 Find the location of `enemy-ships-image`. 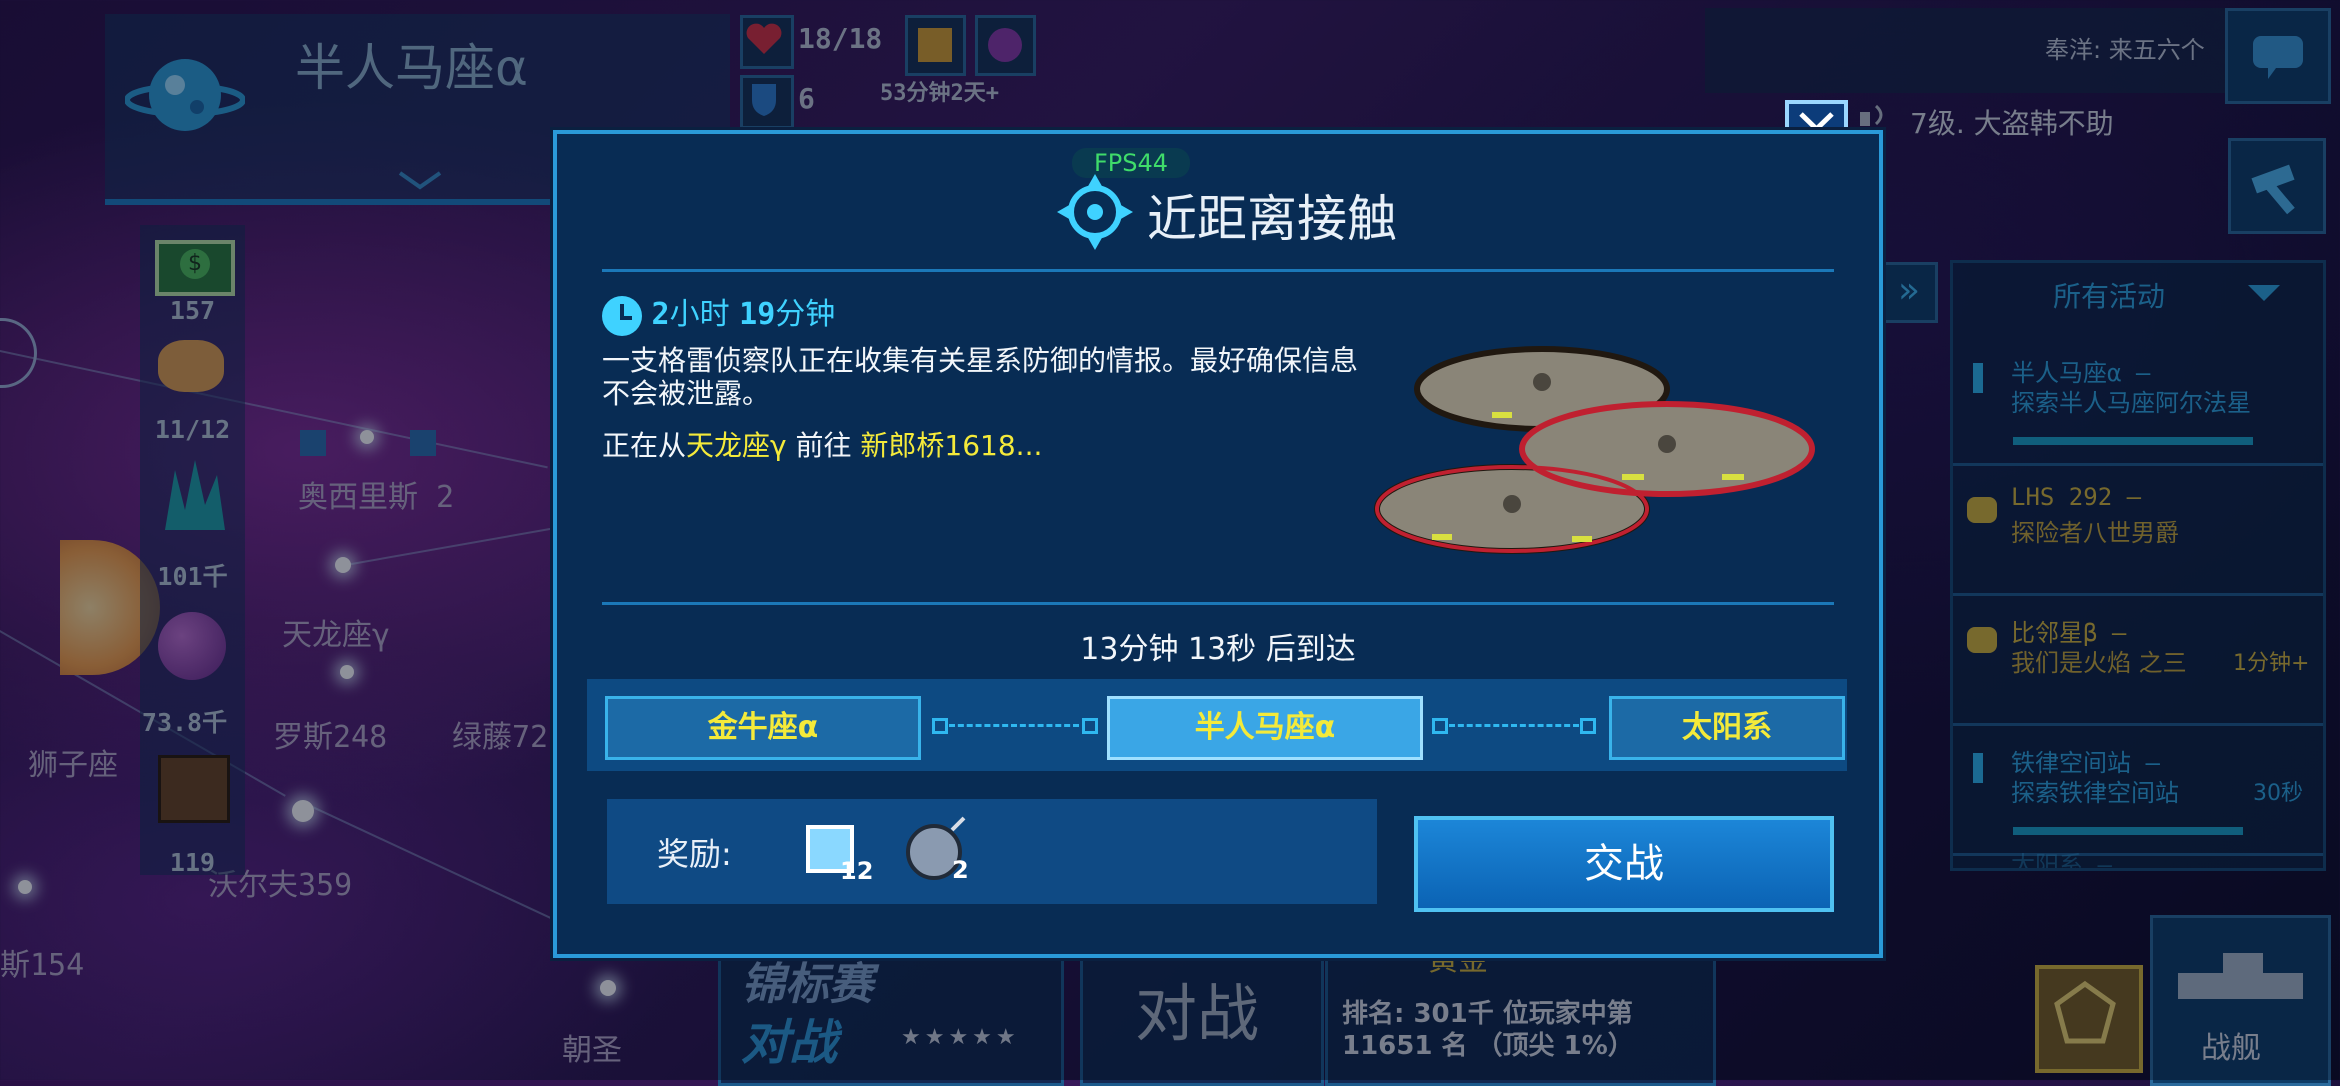

enemy-ships-image is located at coordinates (1607, 444).